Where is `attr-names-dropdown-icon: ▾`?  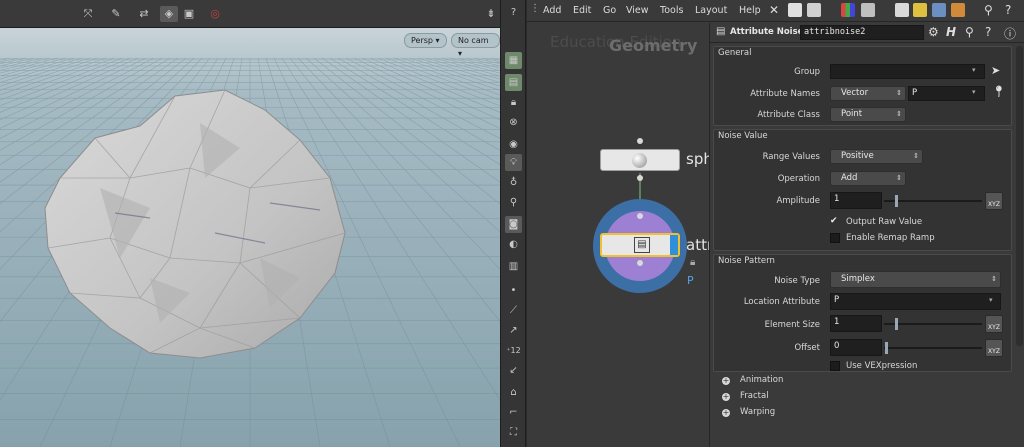
attr-names-dropdown-icon: ▾ is located at coordinates (974, 92).